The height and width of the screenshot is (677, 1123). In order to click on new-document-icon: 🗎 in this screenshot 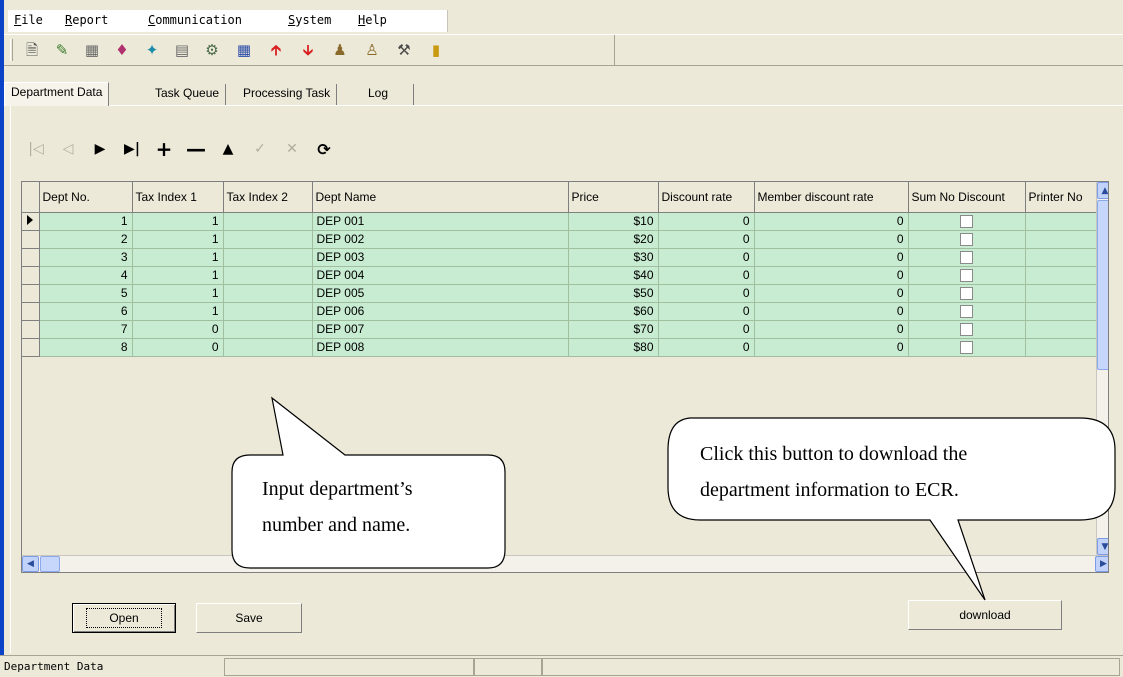, I will do `click(32, 50)`.